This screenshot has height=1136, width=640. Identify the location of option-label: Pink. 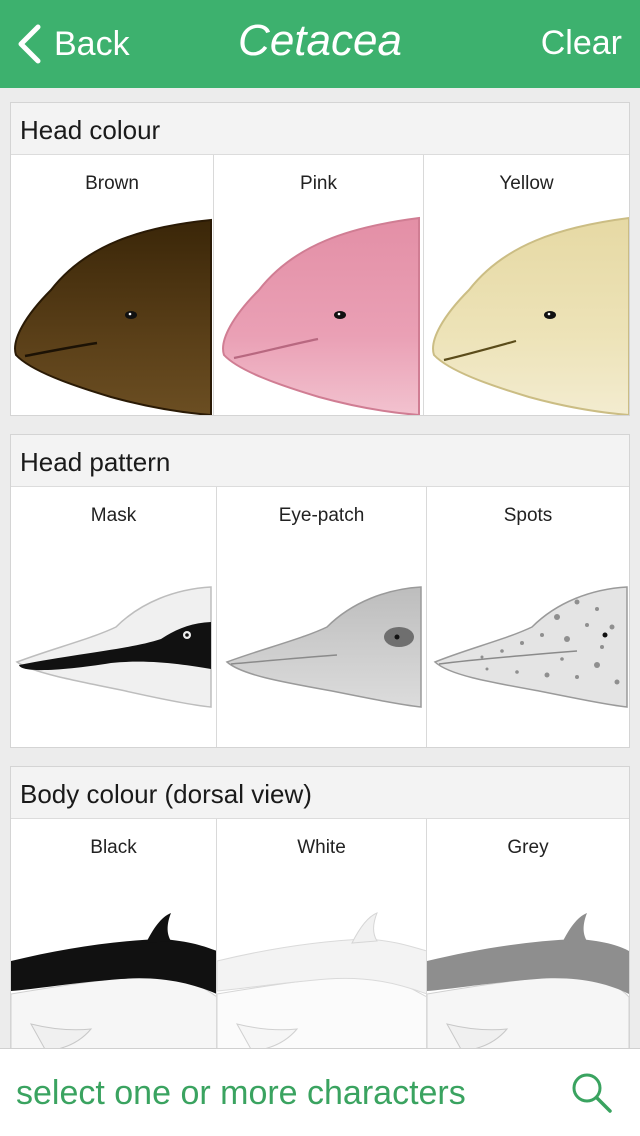
(318, 183).